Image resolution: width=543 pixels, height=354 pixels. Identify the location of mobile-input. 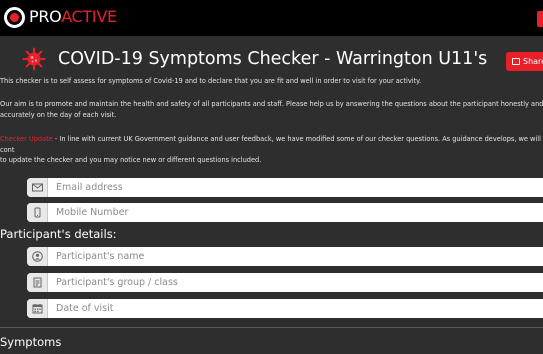
(299, 212).